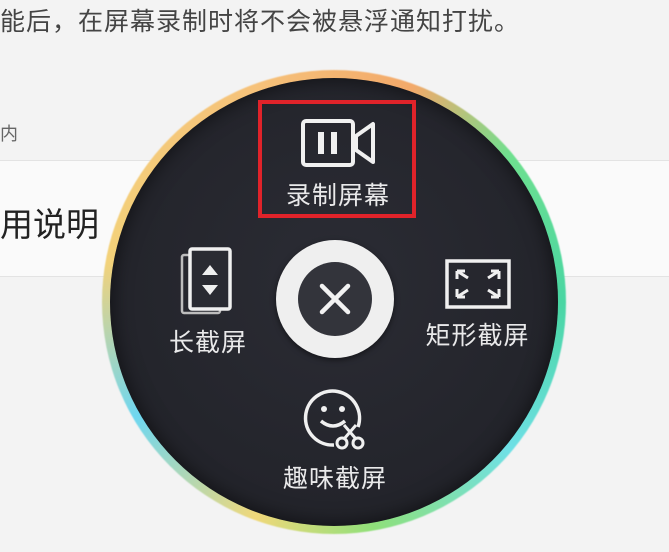  Describe the element at coordinates (260, 21) in the screenshot. I see `background-description-text: 能后，在屏幕录制时将不会被悬浮通知打扰。` at that location.